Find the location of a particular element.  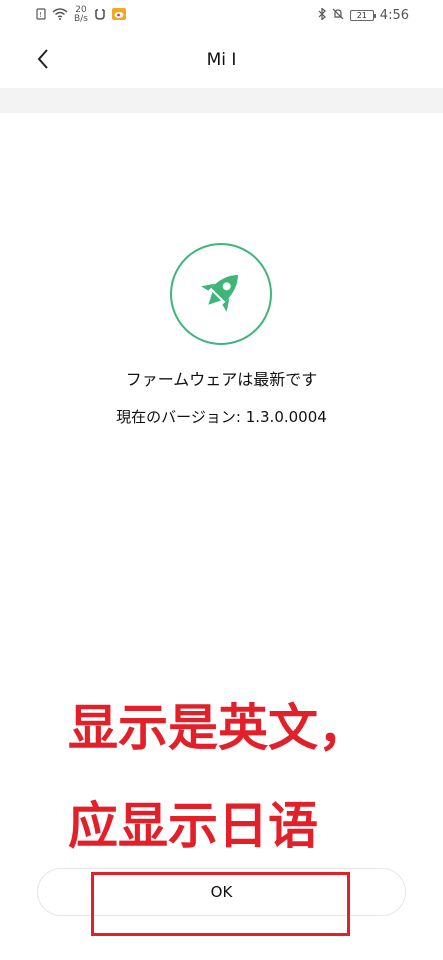

bluetooth-icon is located at coordinates (322, 15).